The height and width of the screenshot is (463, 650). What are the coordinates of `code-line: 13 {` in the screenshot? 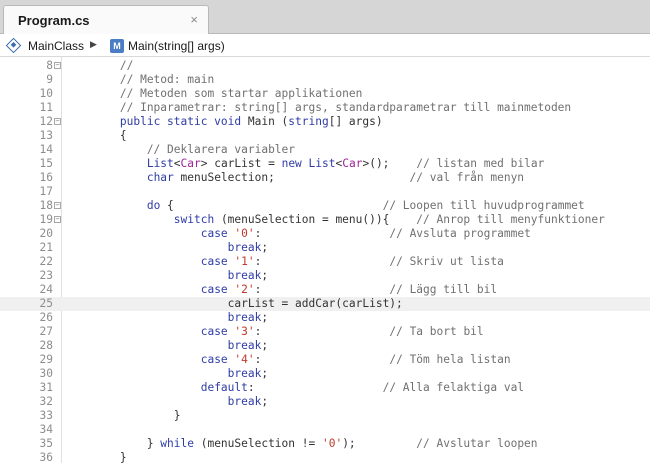 It's located at (325, 136).